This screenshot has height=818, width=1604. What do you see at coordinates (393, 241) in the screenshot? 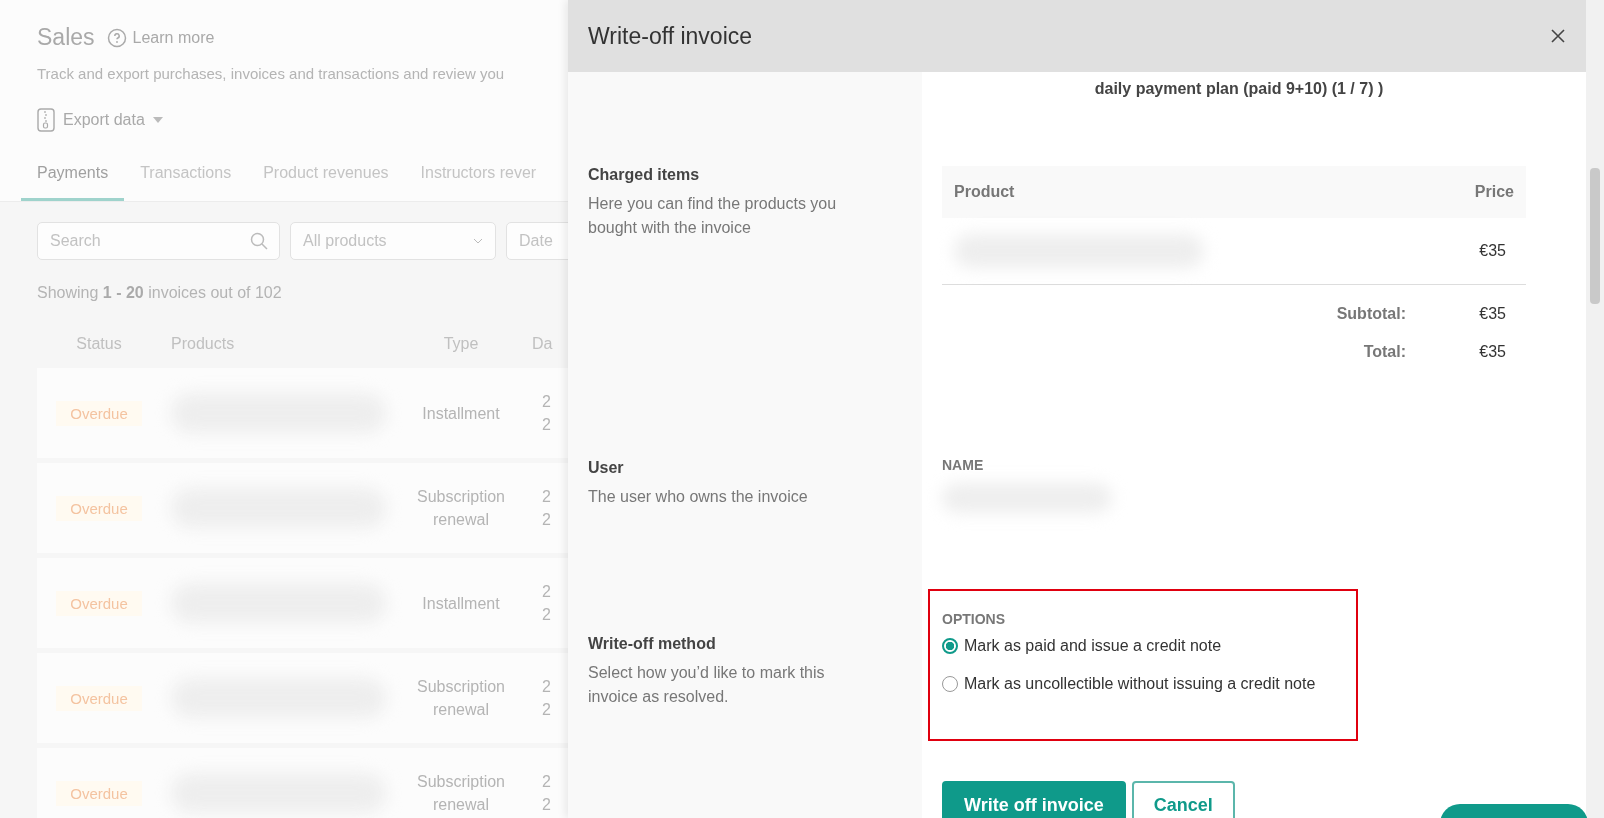
I see `products-dropdown: All products` at bounding box center [393, 241].